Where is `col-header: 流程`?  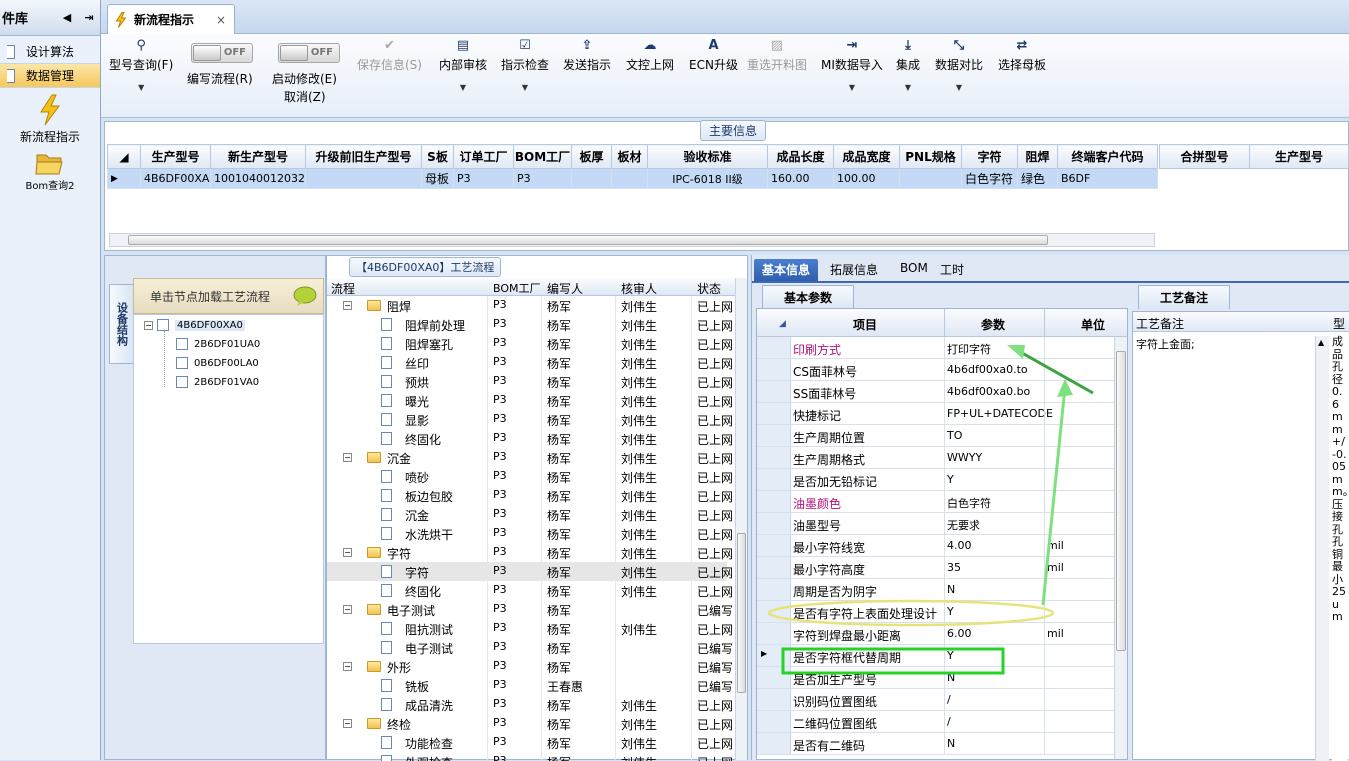 col-header: 流程 is located at coordinates (343, 288).